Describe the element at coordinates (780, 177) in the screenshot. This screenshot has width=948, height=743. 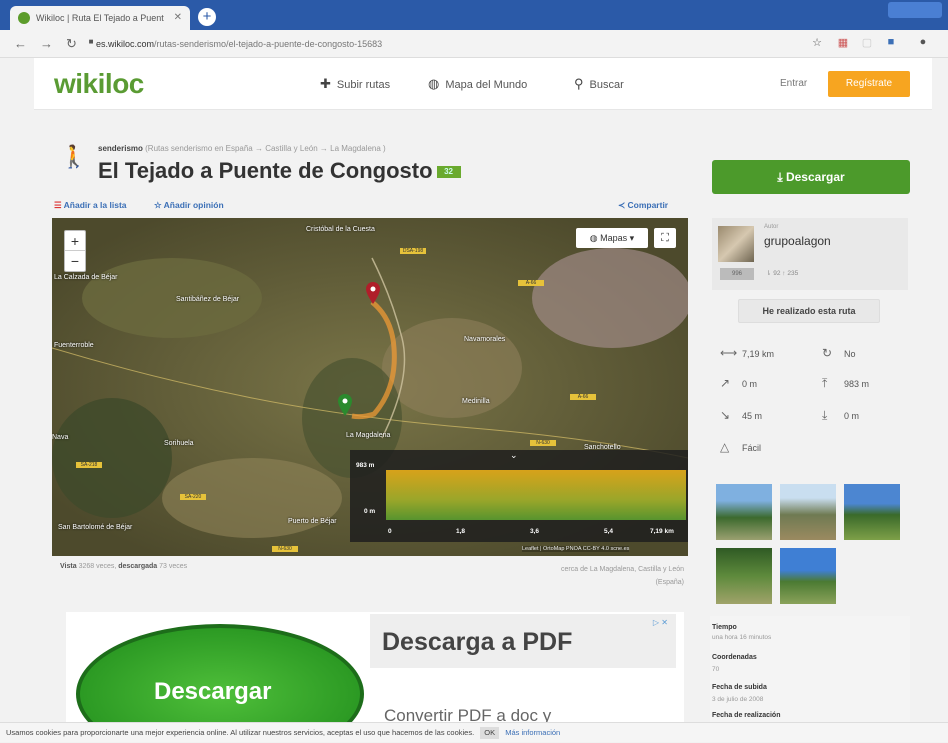
I see `download-icon: ⤓` at that location.